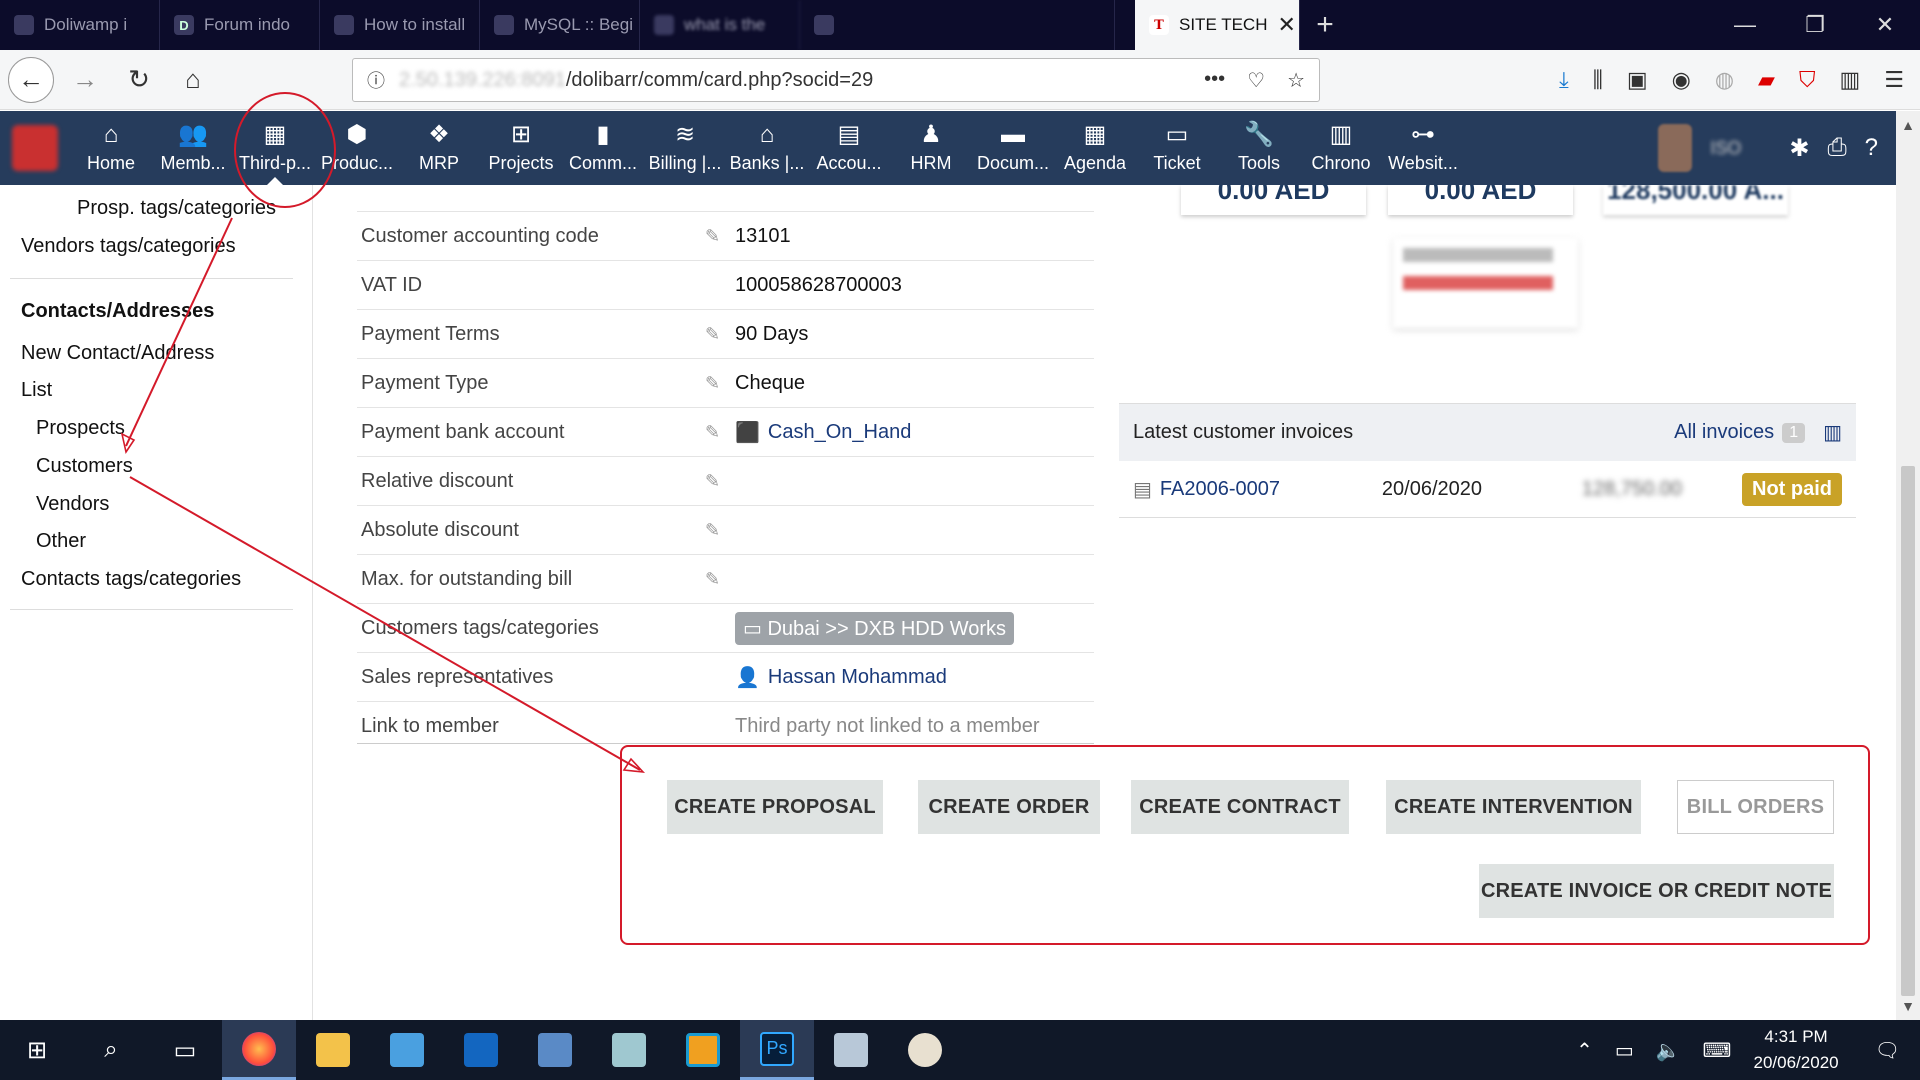  Describe the element at coordinates (1564, 80) in the screenshot. I see `download-icon: ⤓` at that location.